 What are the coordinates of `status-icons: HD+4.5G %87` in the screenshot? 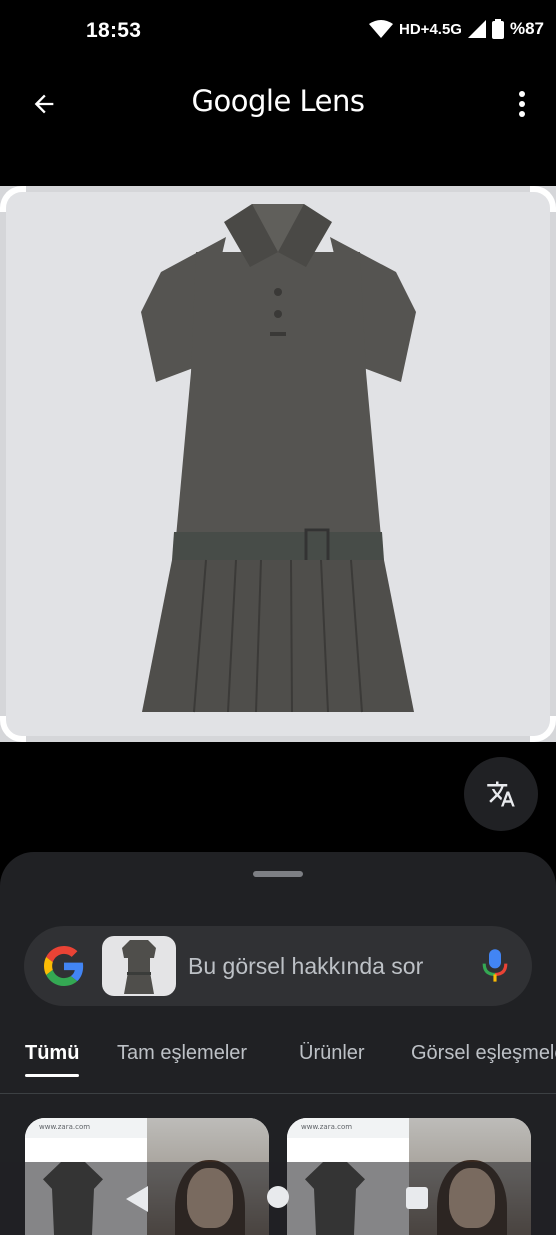 It's located at (456, 29).